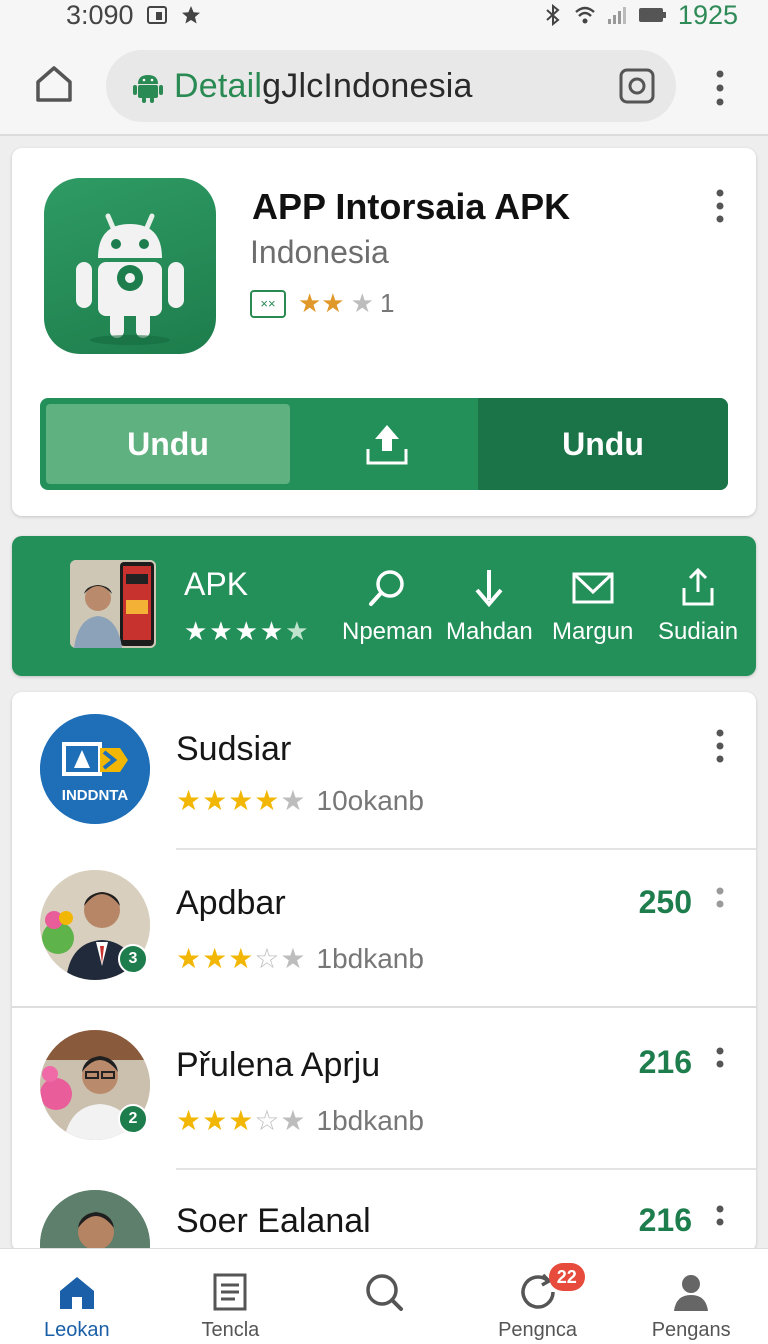 This screenshot has height=1344, width=768. I want to click on url-text: DetailgJlcIndonesia, so click(323, 86).